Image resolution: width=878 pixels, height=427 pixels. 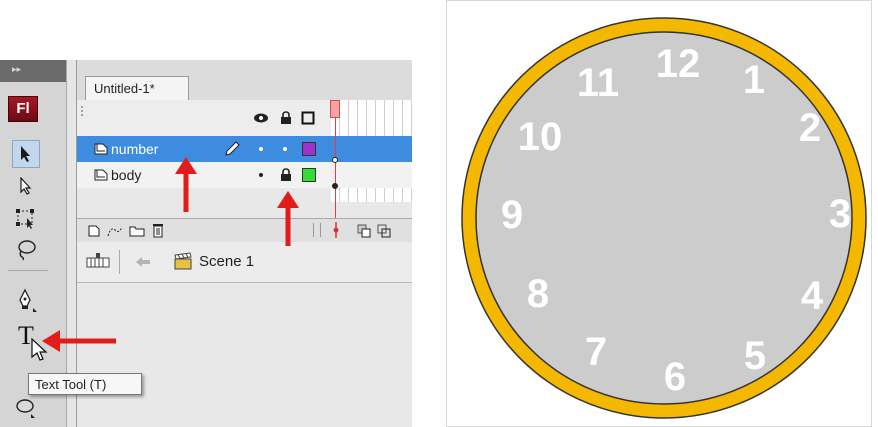 I want to click on text-tool-tooltip: Text Tool (T), so click(x=85, y=384).